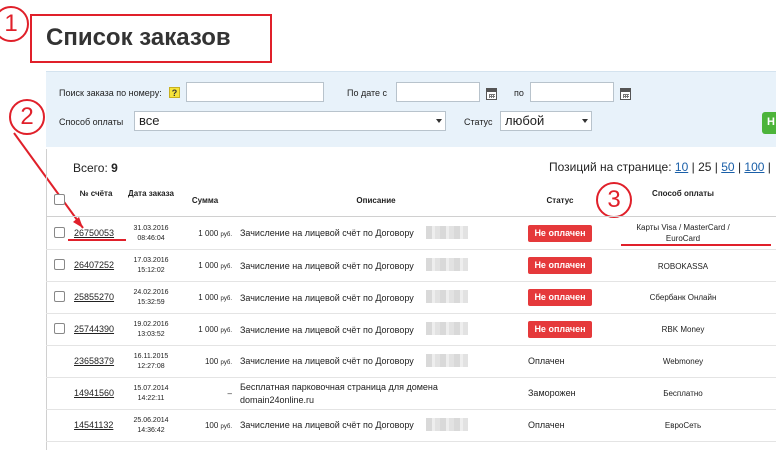 This screenshot has width=776, height=450. I want to click on payment-method-select: все, so click(290, 121).